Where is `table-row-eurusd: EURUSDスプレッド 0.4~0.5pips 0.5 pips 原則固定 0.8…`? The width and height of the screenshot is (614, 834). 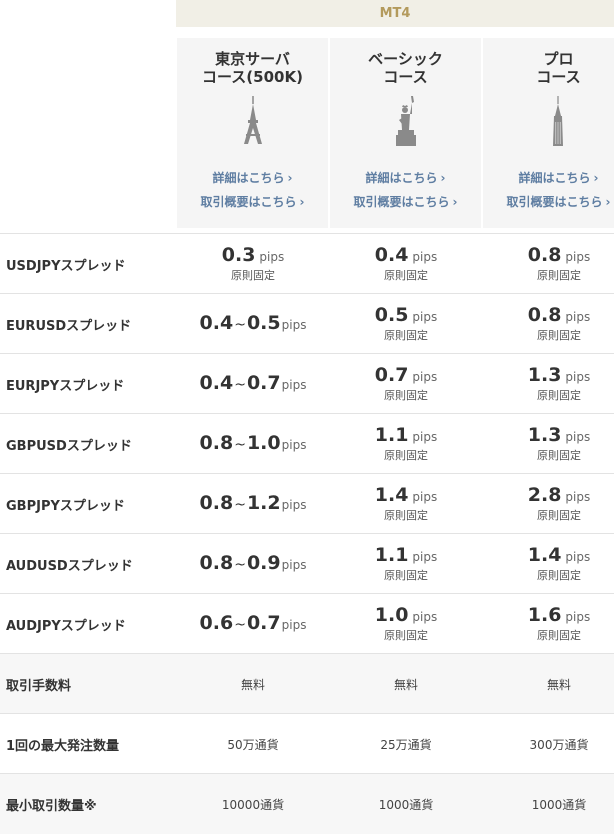
table-row-eurusd: EURUSDスプレッド 0.4~0.5pips 0.5 pips 原則固定 0.8… is located at coordinates (307, 323).